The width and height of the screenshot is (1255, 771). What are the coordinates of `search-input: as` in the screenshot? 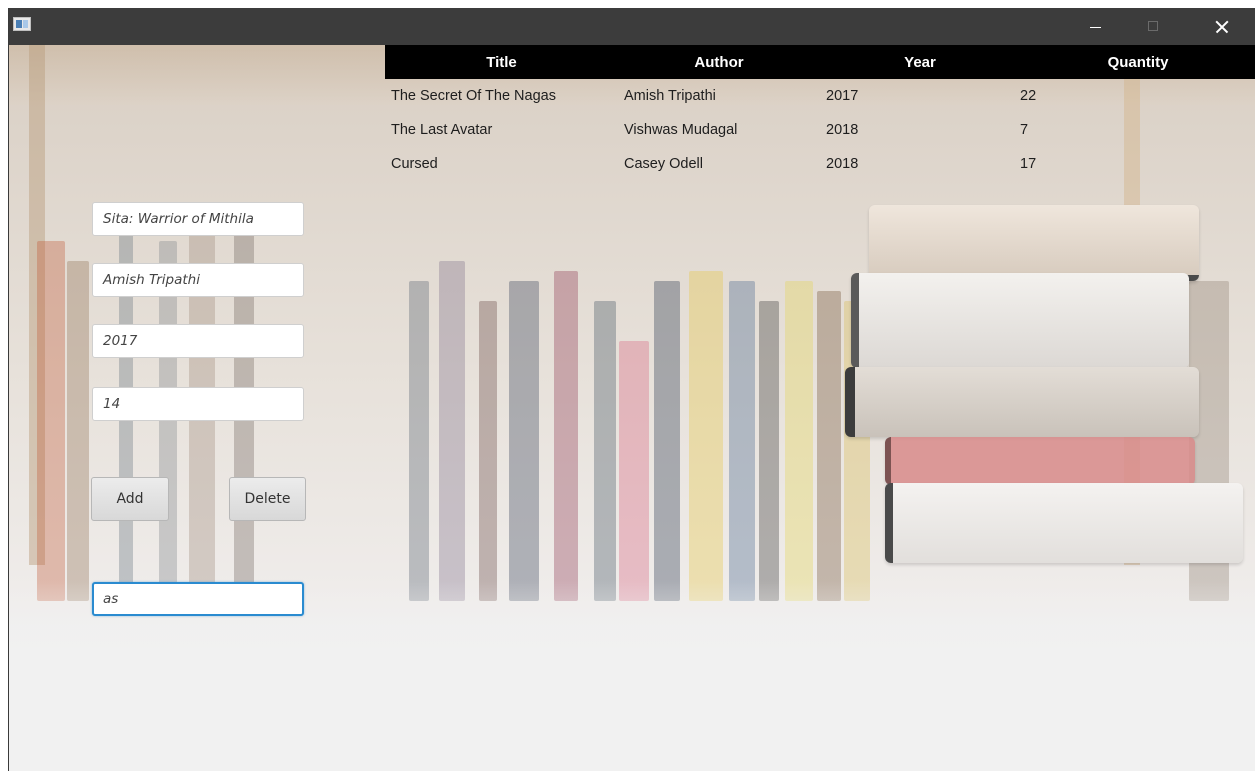 It's located at (198, 599).